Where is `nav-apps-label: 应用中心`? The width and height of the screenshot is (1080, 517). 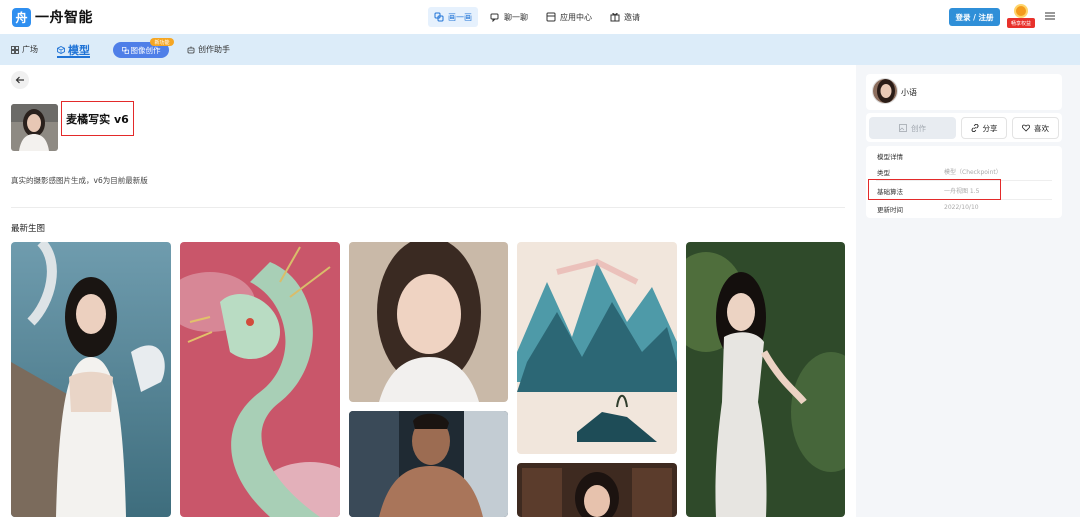
nav-apps-label: 应用中心 is located at coordinates (576, 17).